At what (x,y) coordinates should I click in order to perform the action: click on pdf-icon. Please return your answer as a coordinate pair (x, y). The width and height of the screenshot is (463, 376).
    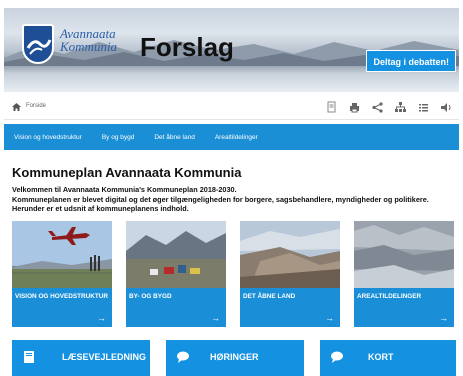
    Looking at the image, I should click on (331, 107).